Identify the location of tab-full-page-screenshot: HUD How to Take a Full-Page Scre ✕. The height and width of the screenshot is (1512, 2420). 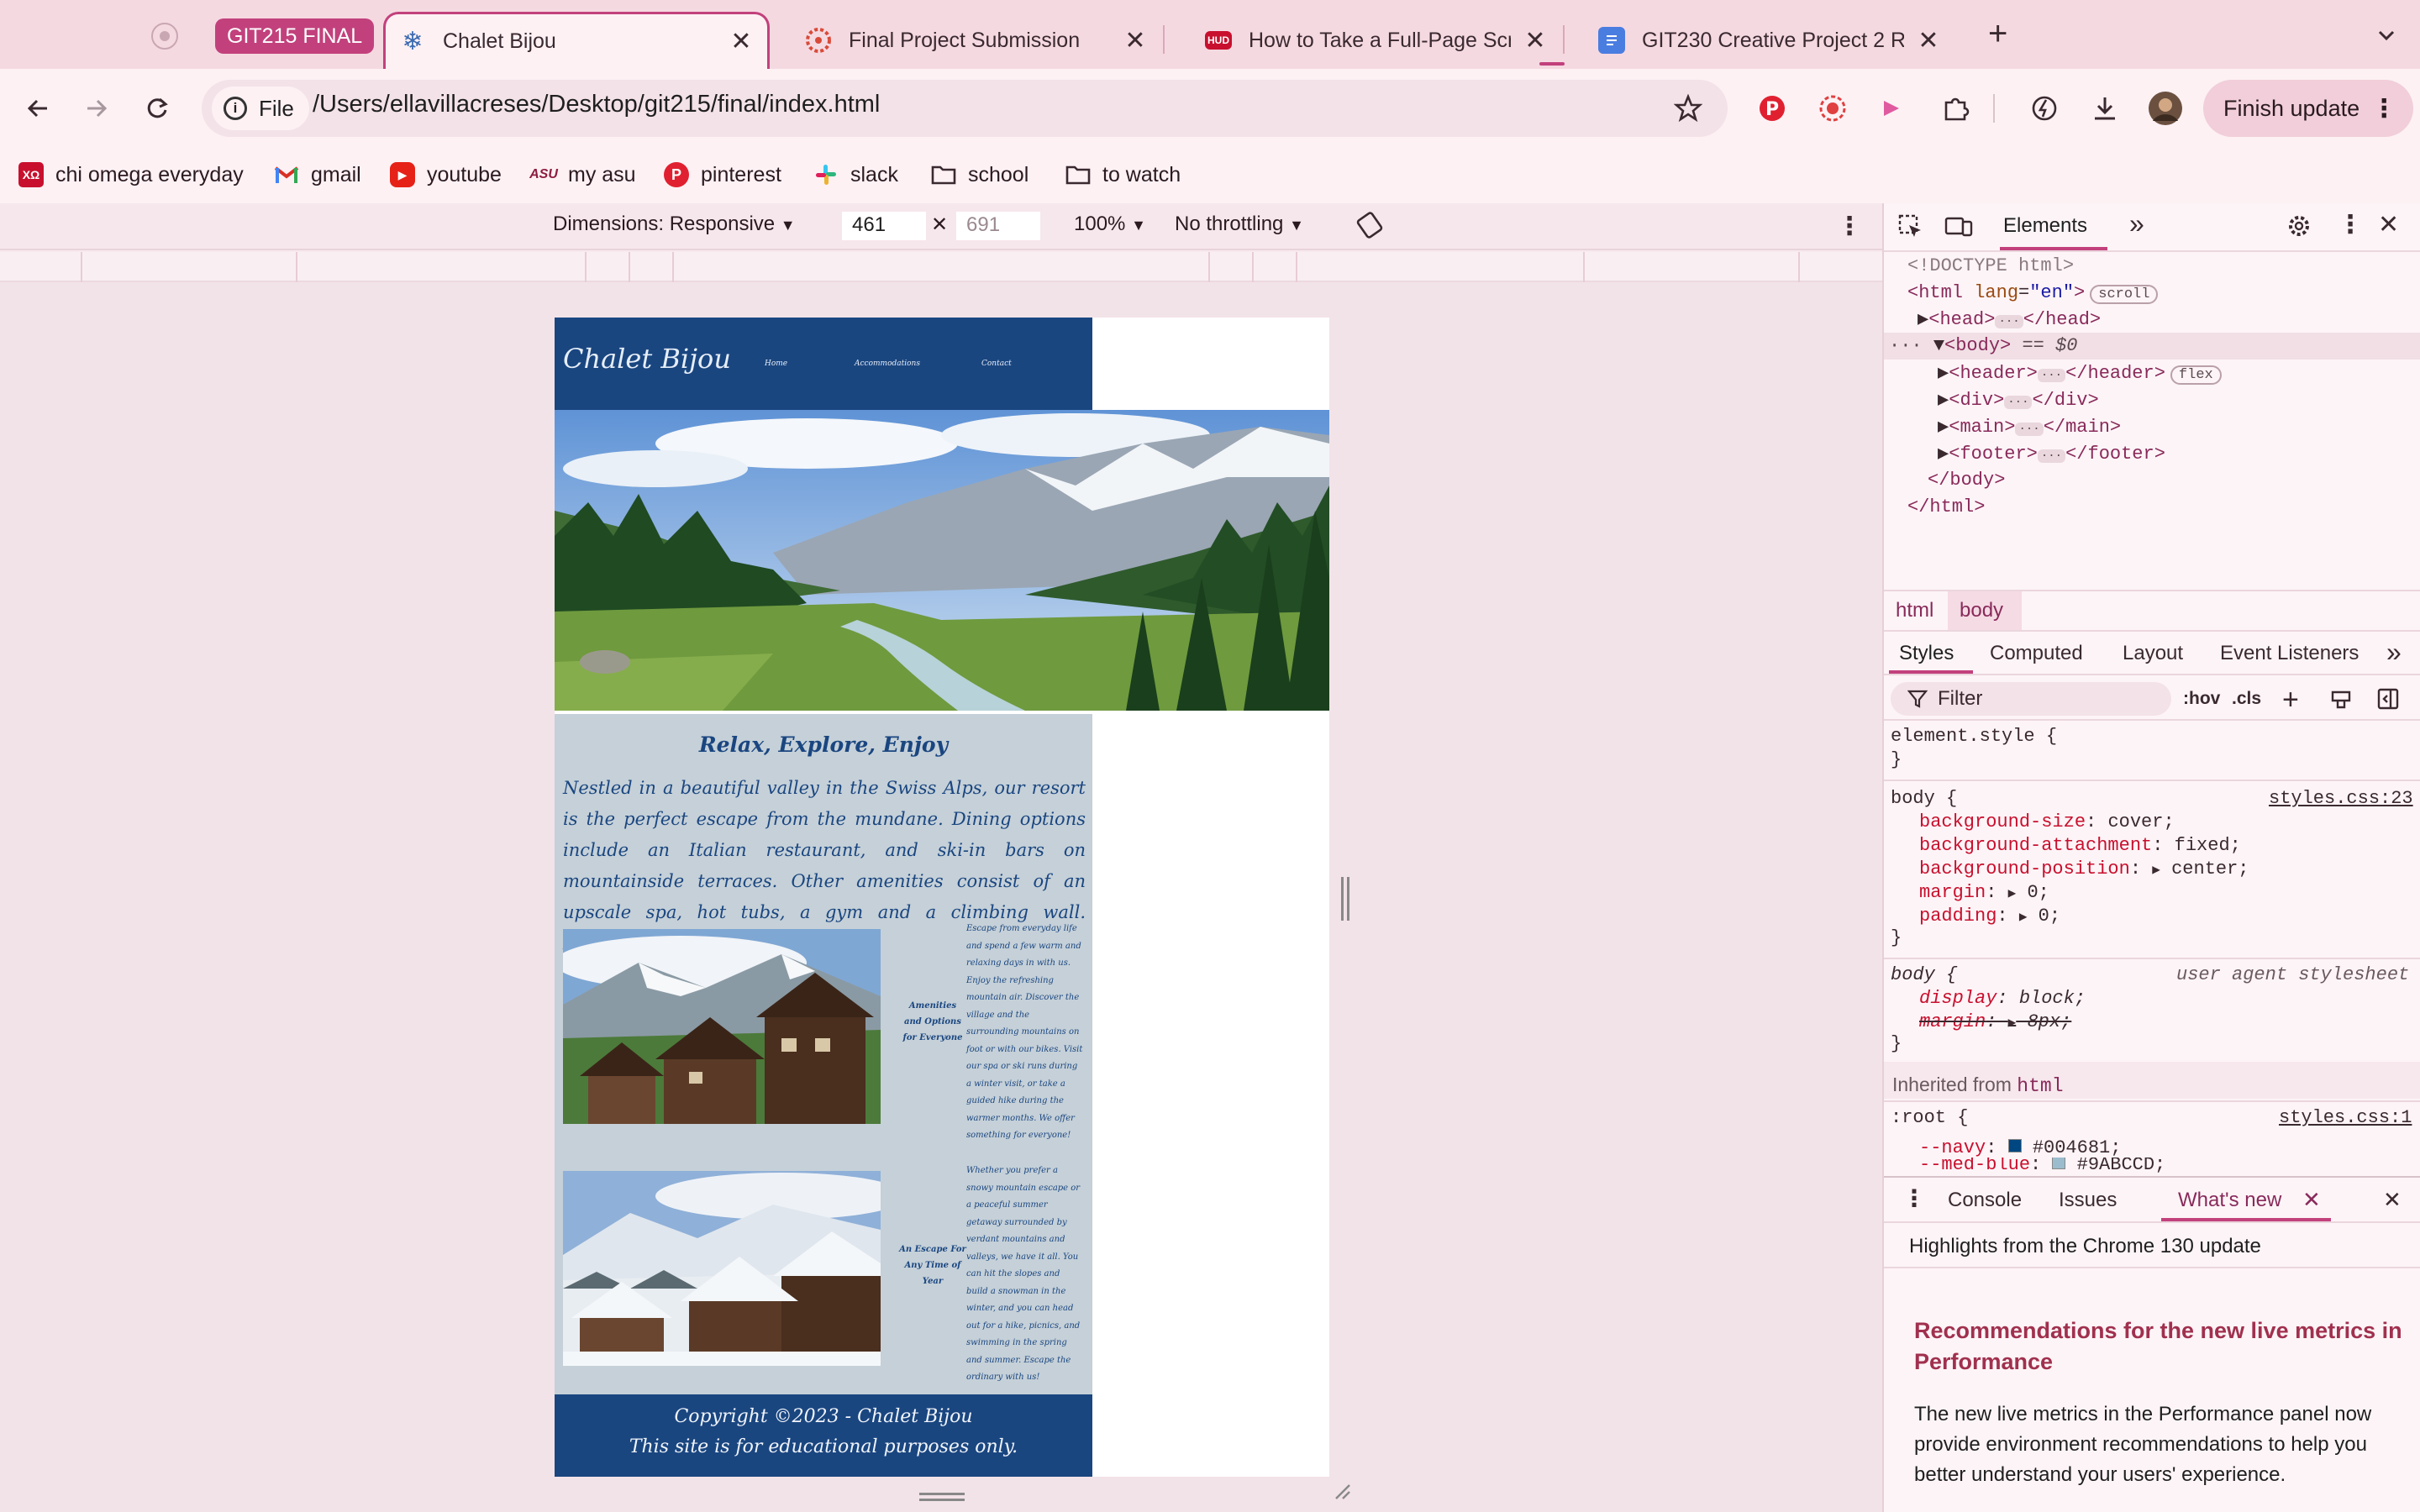
(1378, 40).